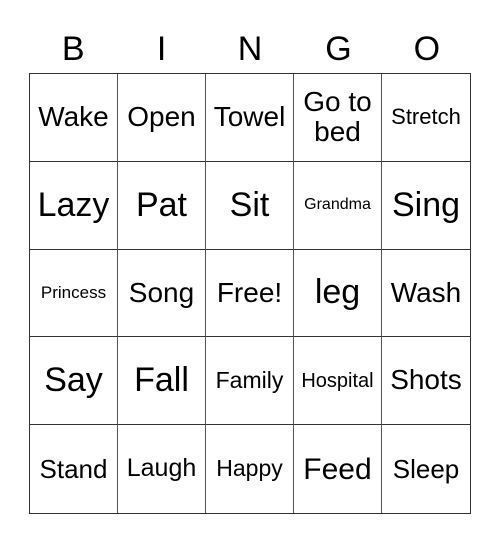  I want to click on bingo-cell: Grandma, so click(338, 205).